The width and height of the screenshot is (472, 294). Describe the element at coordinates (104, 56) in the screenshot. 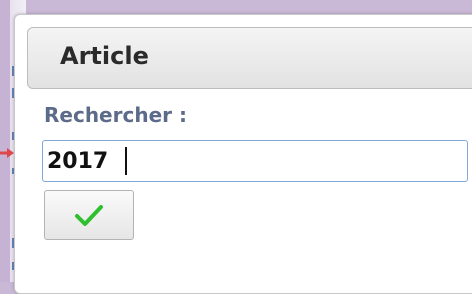

I see `dialog-title: Article` at that location.